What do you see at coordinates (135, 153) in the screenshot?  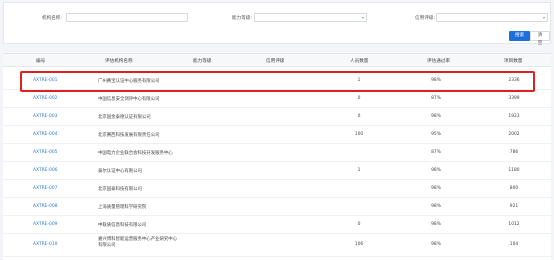 I see `row-org-name: 中国电力企业联合会科技开发服务中心` at bounding box center [135, 153].